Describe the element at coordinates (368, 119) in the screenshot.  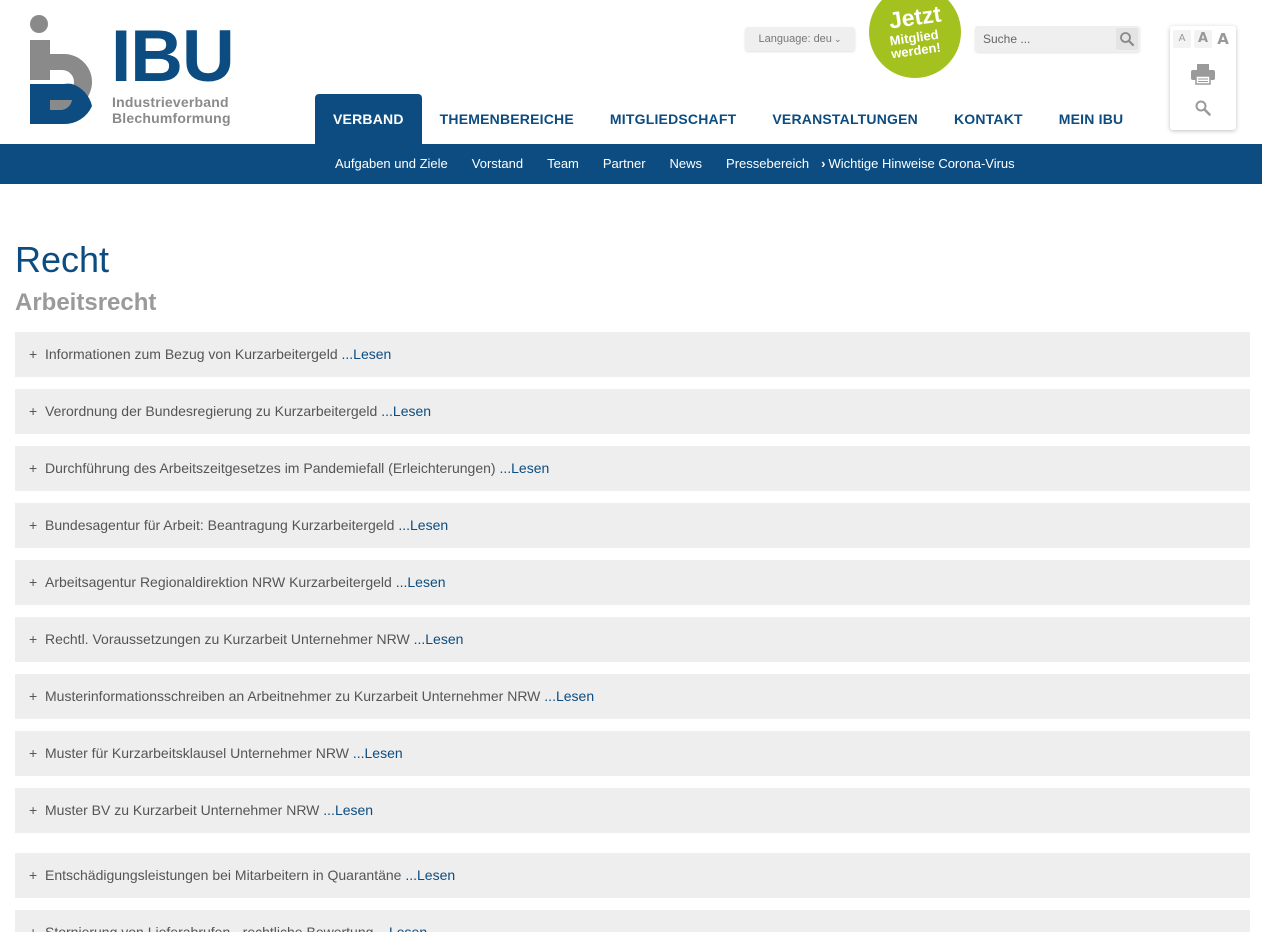
I see `main-nav-verband: VERBAND` at that location.